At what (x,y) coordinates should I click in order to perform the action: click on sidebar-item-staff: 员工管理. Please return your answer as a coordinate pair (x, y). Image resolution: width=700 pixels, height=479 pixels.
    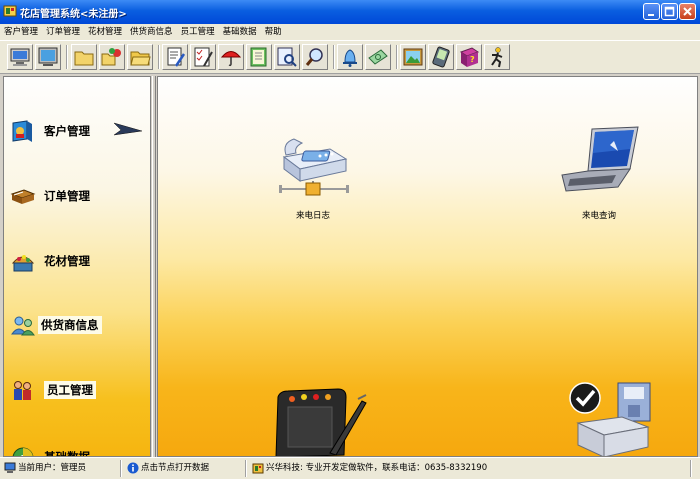
    Looking at the image, I should click on (60, 391).